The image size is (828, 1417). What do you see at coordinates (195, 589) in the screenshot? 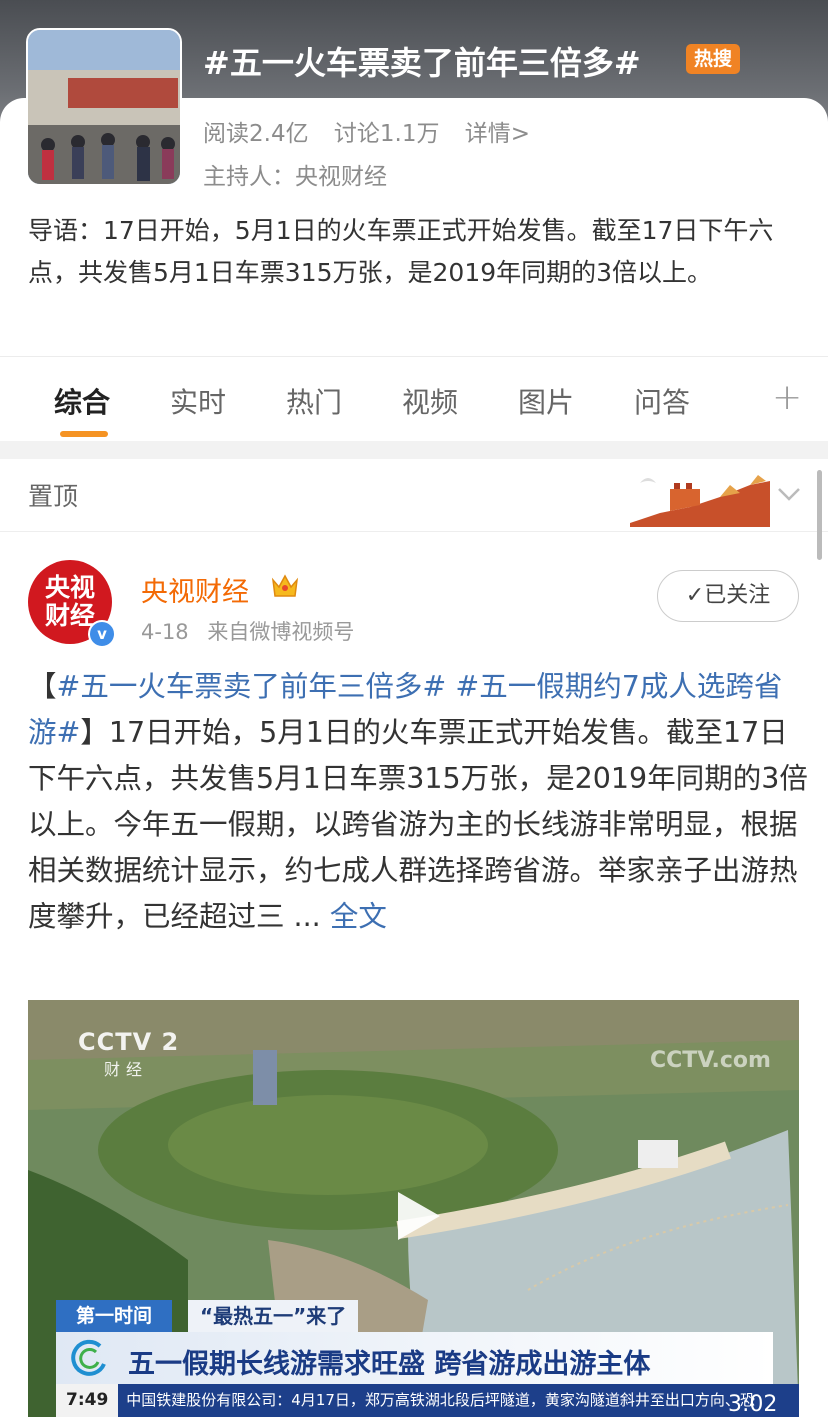
I see `author-name: 央视财经` at bounding box center [195, 589].